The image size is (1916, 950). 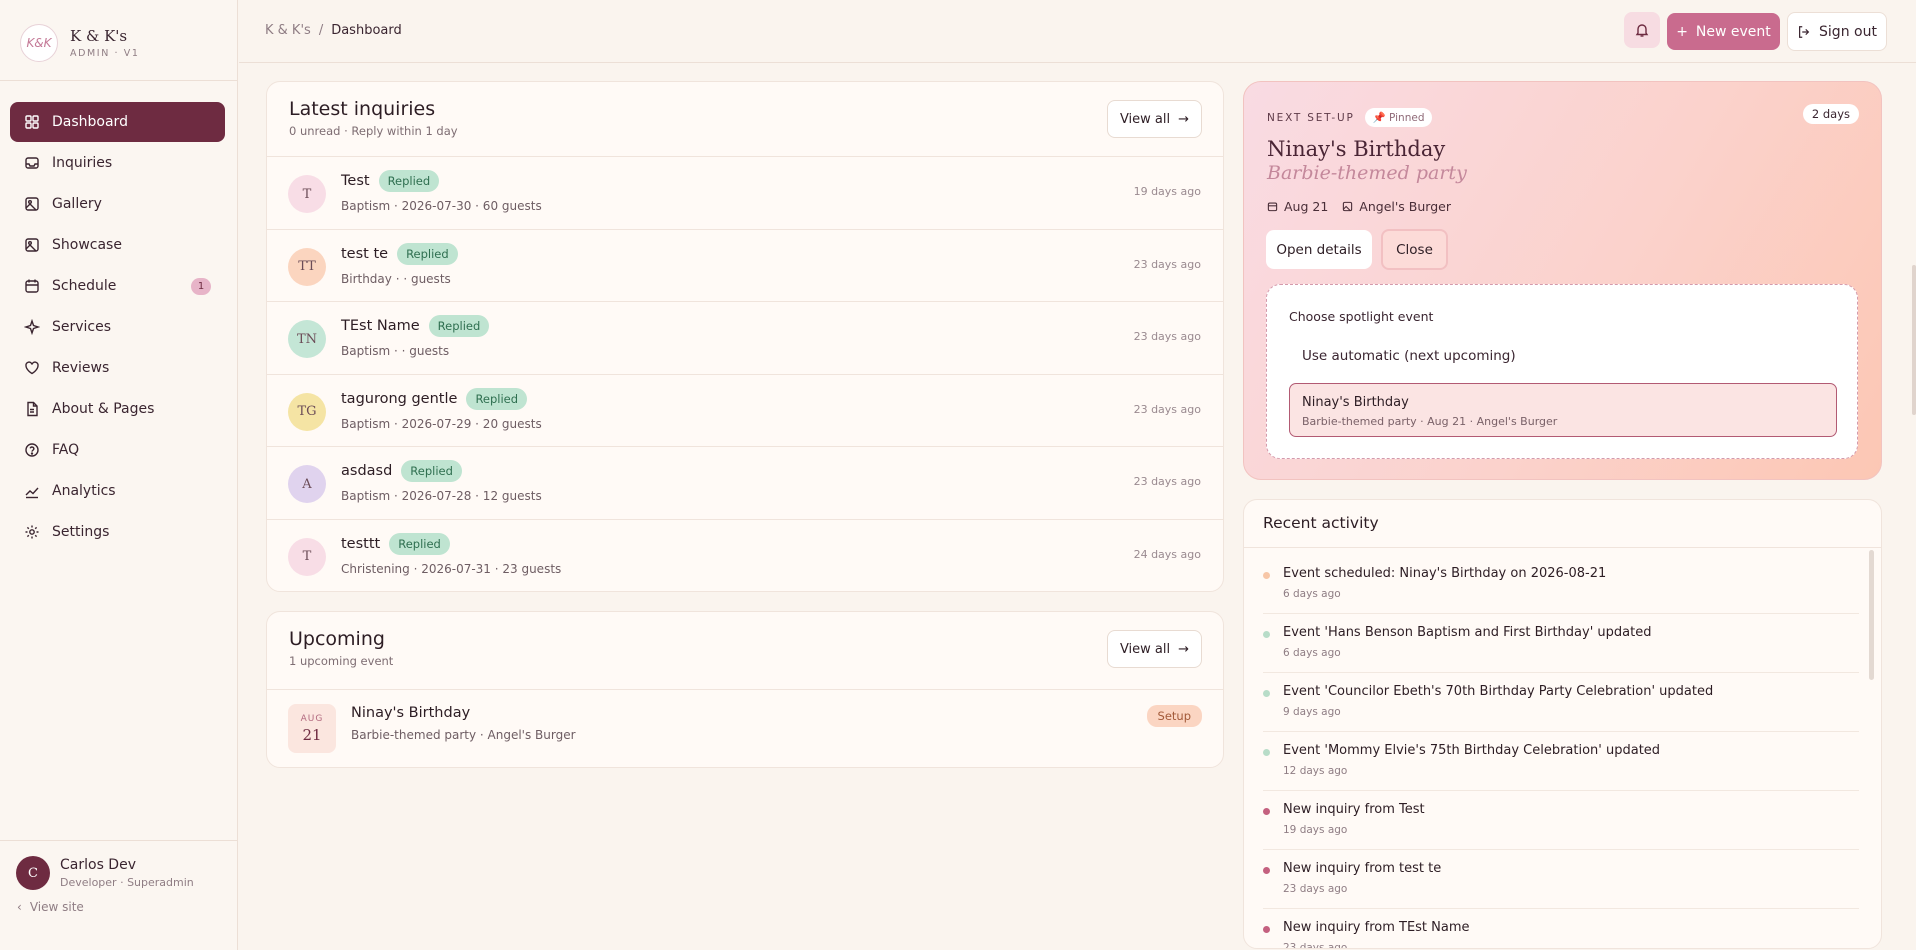 I want to click on calendar-icon, so click(x=32, y=286).